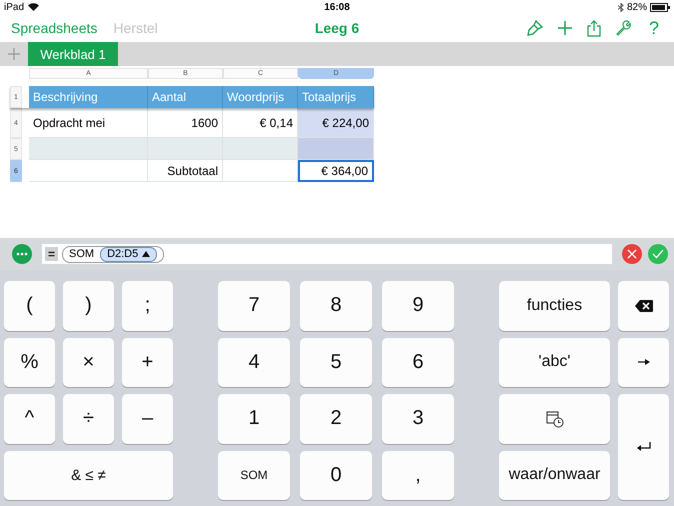 This screenshot has height=506, width=674. What do you see at coordinates (336, 97) in the screenshot?
I see `header-cell: Totaalprijs` at bounding box center [336, 97].